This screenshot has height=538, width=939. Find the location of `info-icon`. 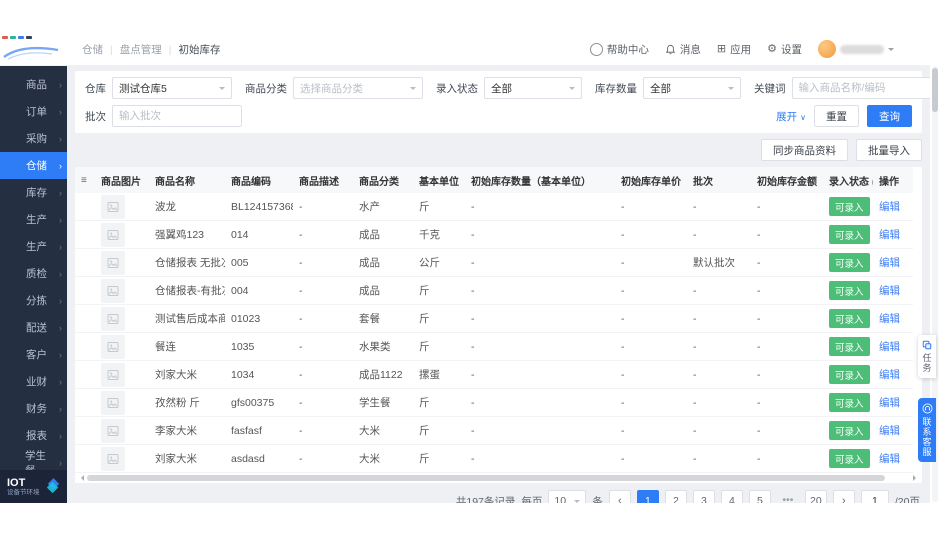

info-icon is located at coordinates (872, 182).